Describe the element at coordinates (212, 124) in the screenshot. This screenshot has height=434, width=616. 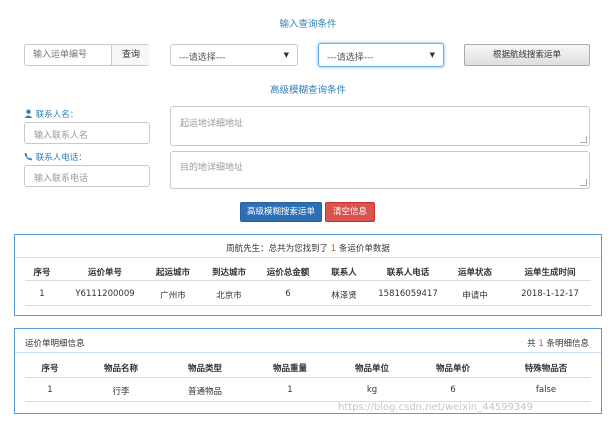
I see `origin-address-placeholder: 起运地详细地址` at that location.